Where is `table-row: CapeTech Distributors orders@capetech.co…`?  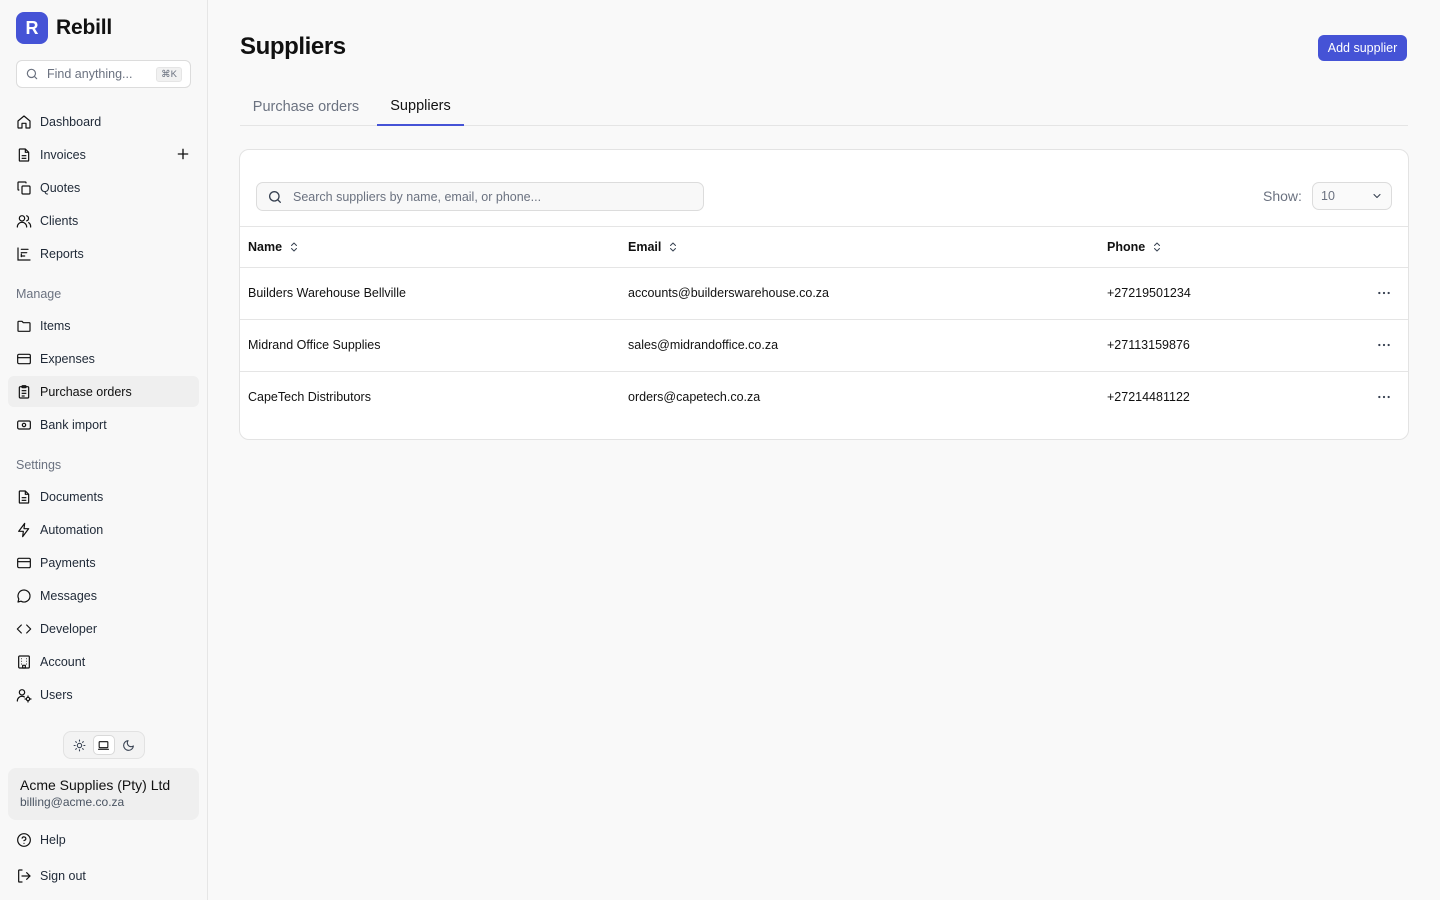 table-row: CapeTech Distributors orders@capetech.co… is located at coordinates (824, 398).